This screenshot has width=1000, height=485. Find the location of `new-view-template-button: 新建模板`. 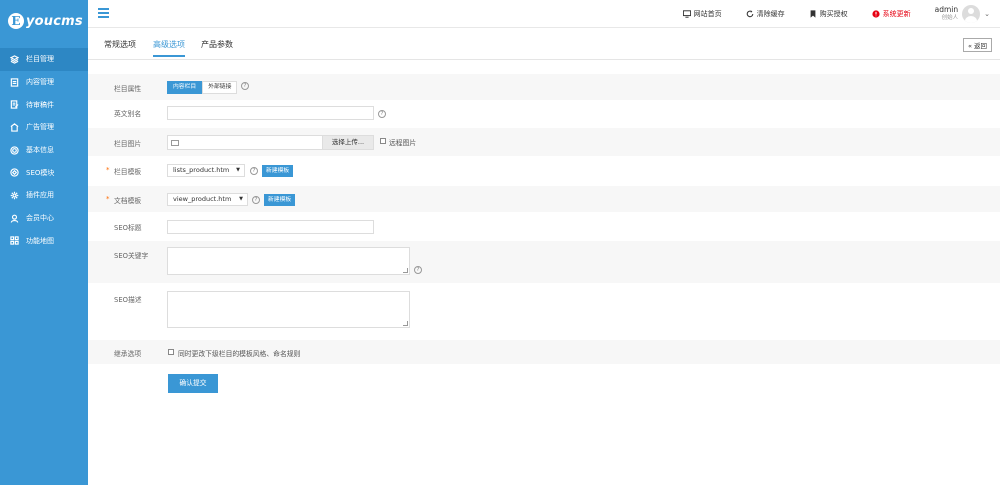

new-view-template-button: 新建模板 is located at coordinates (280, 200).